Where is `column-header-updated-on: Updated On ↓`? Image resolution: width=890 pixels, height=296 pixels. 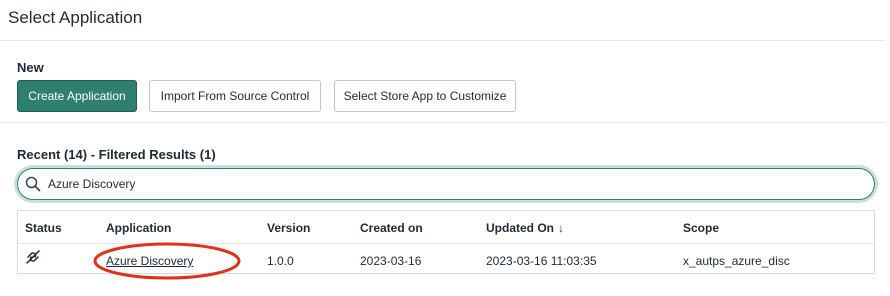 column-header-updated-on: Updated On ↓ is located at coordinates (525, 228).